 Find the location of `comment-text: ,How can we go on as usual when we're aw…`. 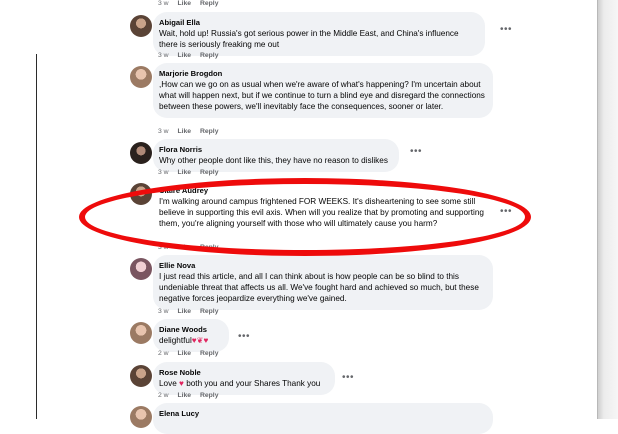

comment-text: ,How can we go on as usual when we're aw… is located at coordinates (322, 95).